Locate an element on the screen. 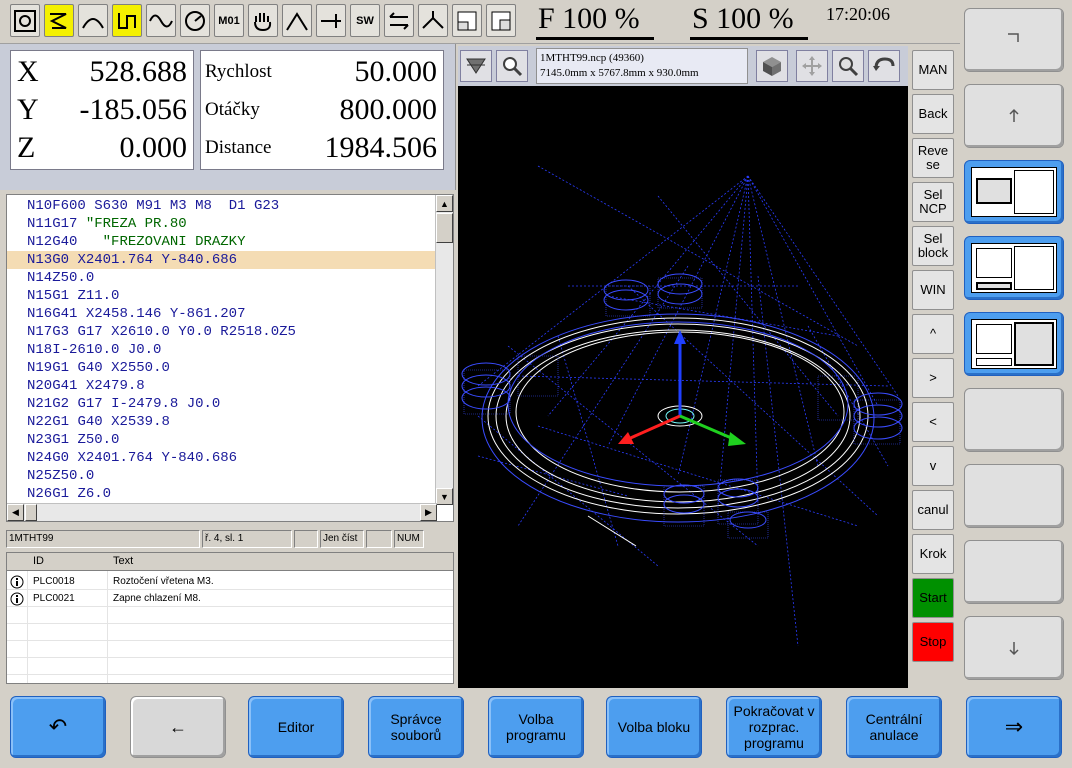 This screenshot has width=1072, height=768. dial-icon is located at coordinates (195, 20).